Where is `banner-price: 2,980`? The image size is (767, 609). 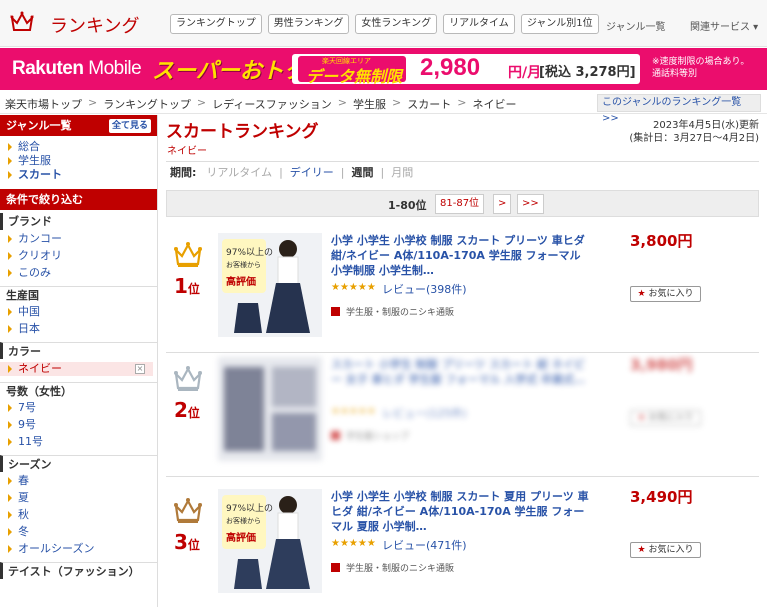 banner-price: 2,980 is located at coordinates (450, 67).